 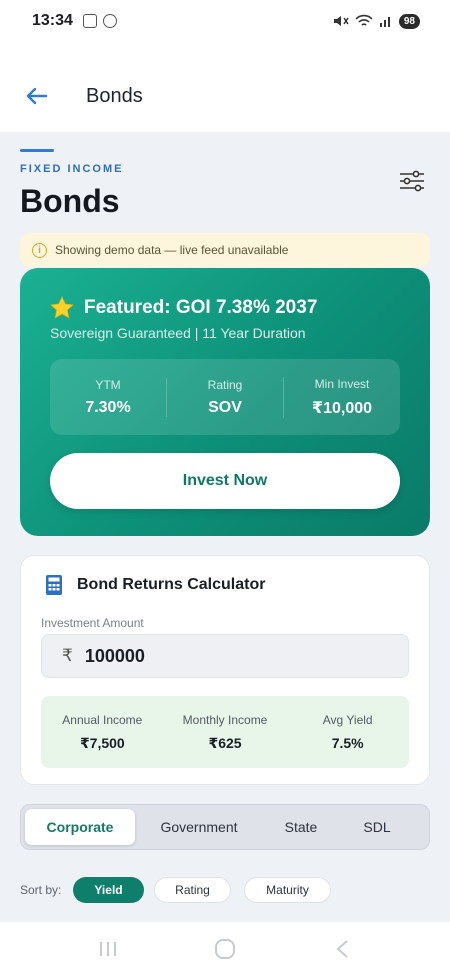 I want to click on star-icon, so click(x=62, y=307).